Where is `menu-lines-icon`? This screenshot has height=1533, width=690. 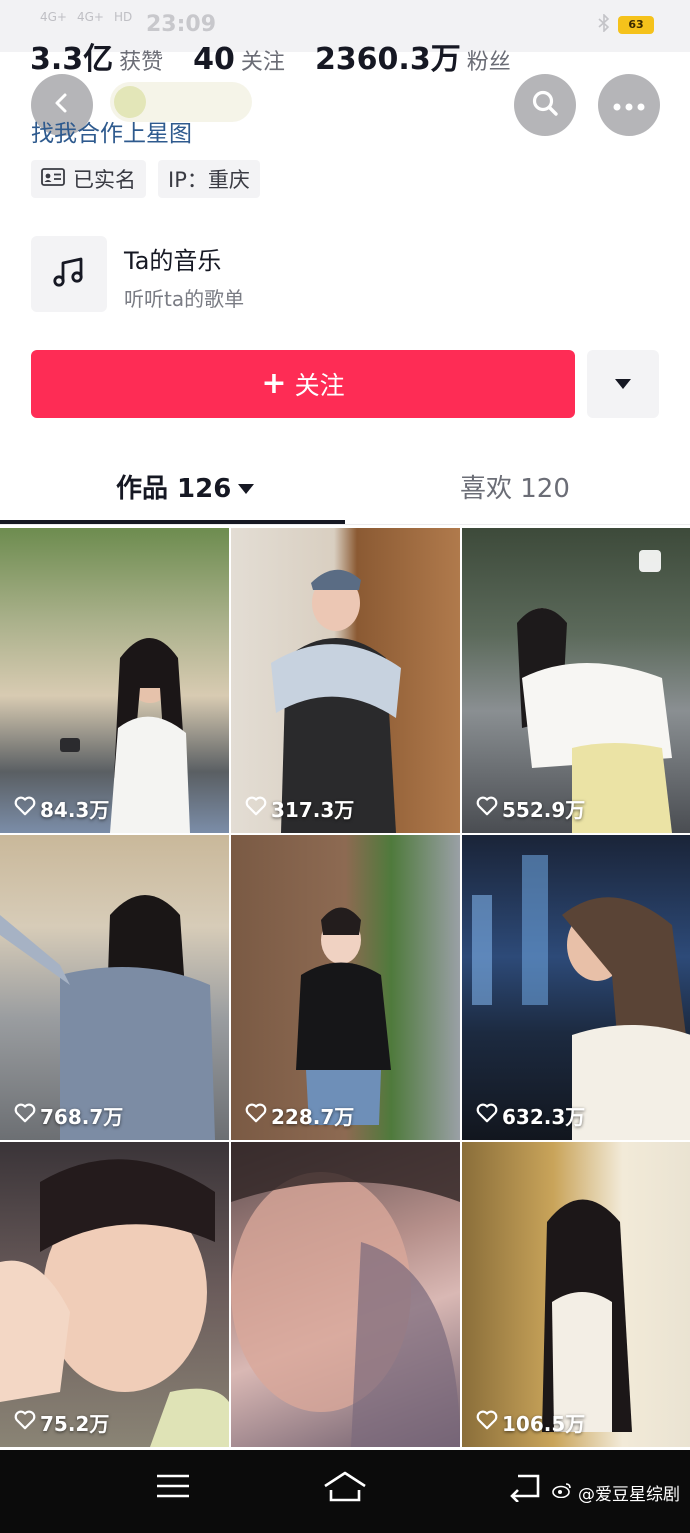 menu-lines-icon is located at coordinates (173, 1490).